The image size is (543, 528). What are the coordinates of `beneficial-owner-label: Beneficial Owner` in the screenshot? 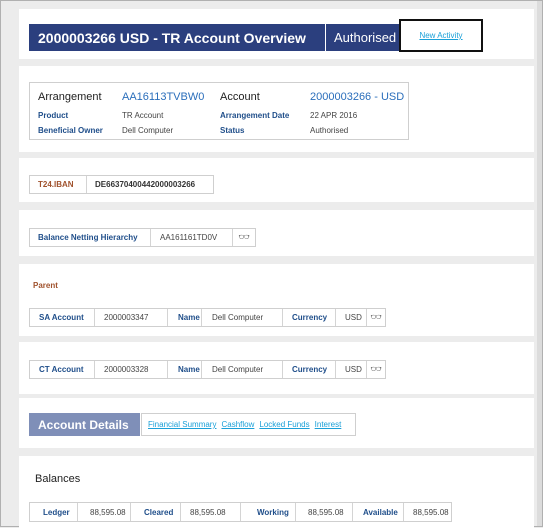 It's located at (70, 130).